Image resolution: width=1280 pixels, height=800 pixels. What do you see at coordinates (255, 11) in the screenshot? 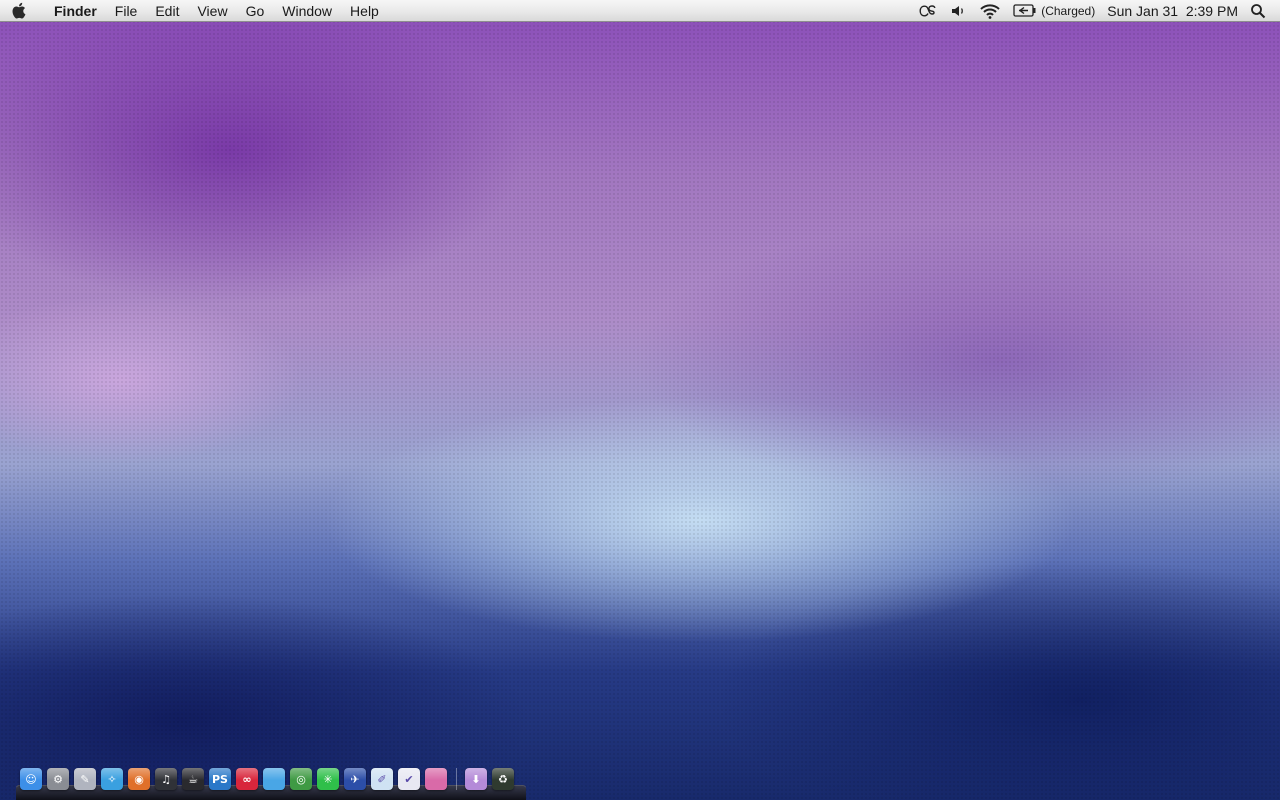
I see `menu-go: Go` at bounding box center [255, 11].